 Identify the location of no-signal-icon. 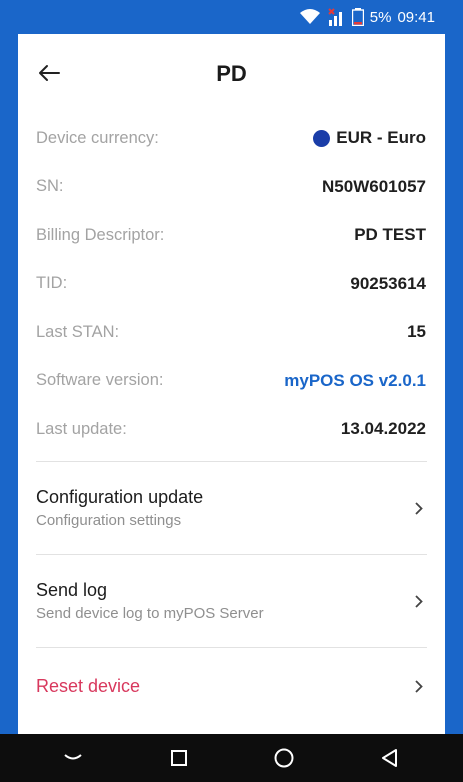
(336, 17).